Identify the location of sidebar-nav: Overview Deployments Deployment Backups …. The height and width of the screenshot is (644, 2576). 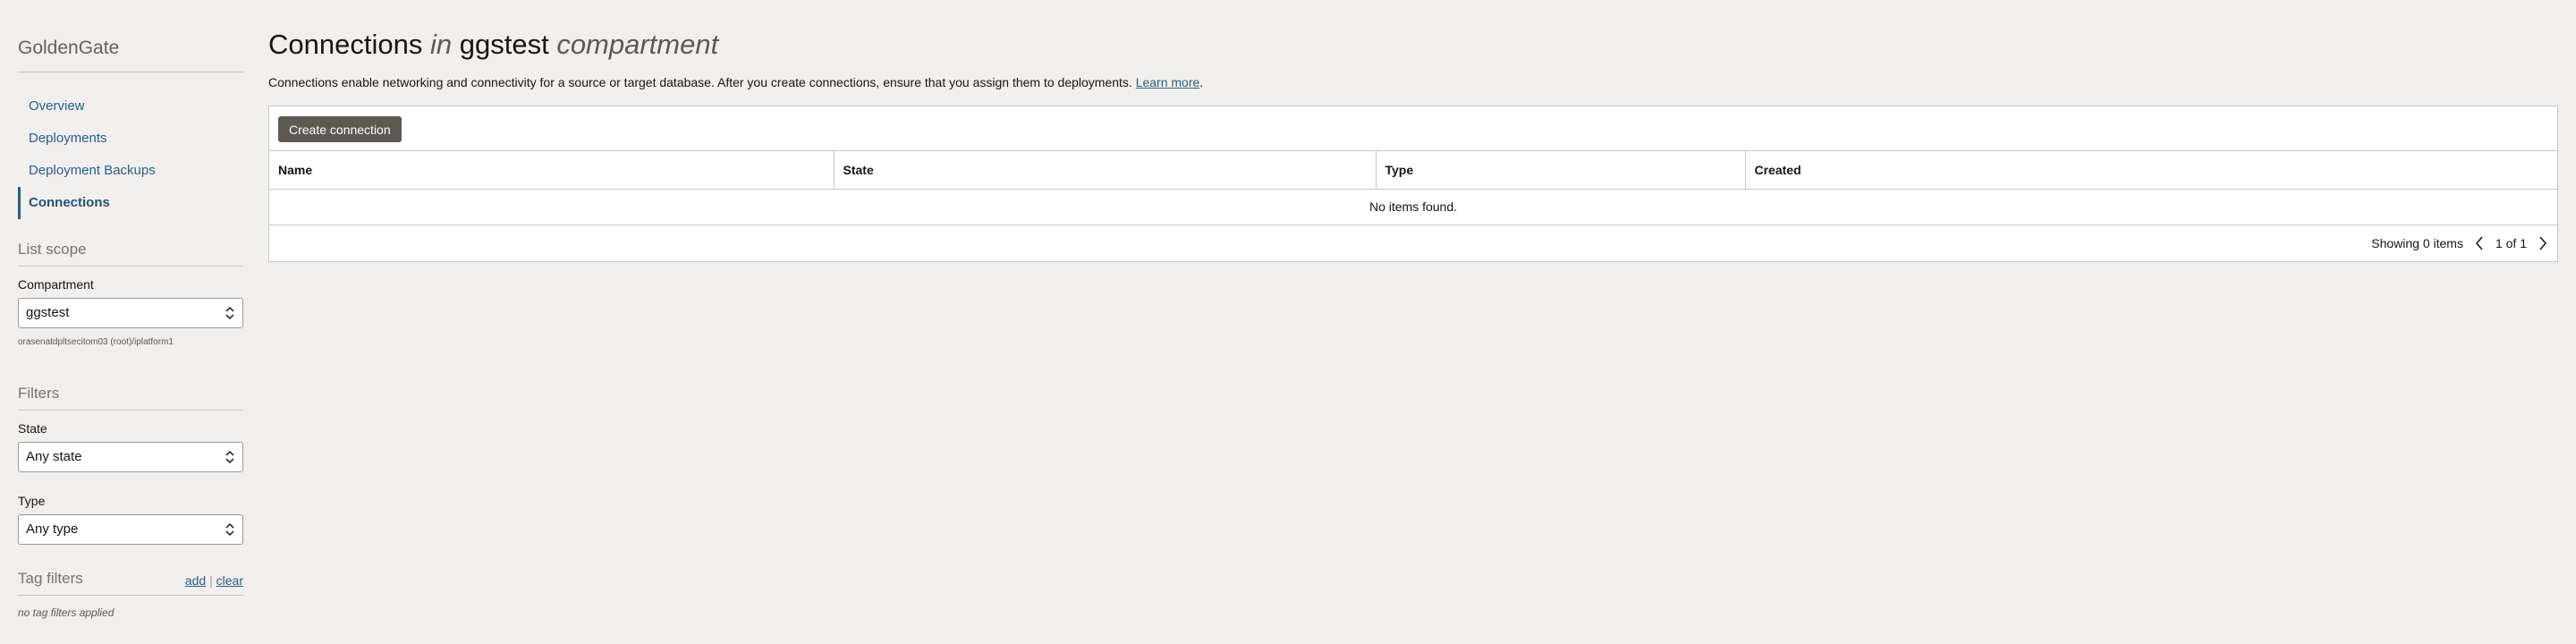
(130, 154).